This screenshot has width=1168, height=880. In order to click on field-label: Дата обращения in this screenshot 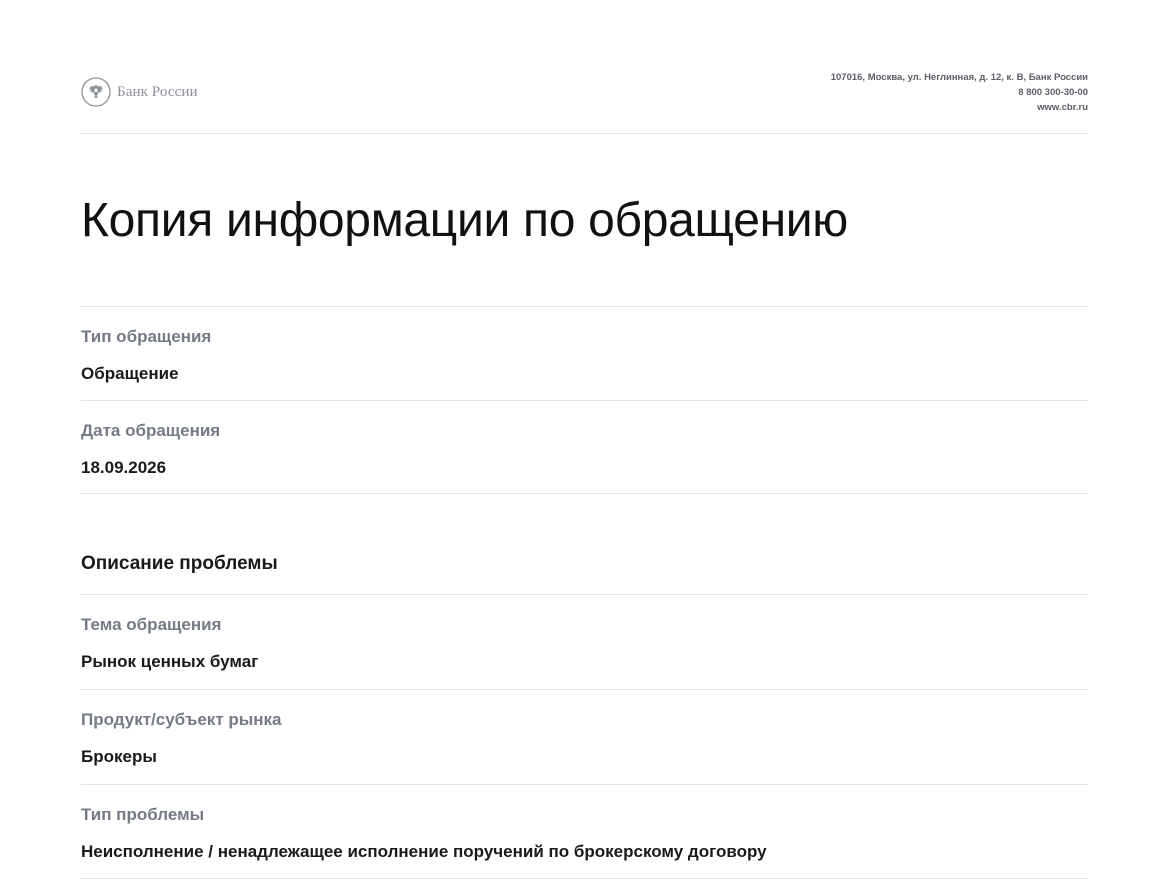, I will do `click(151, 430)`.